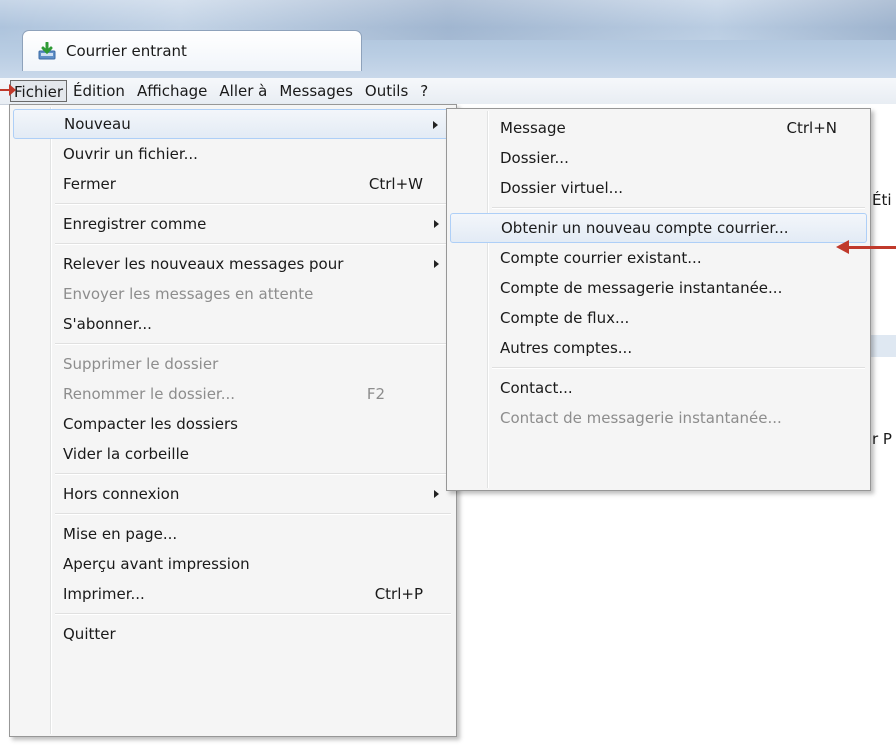 The width and height of the screenshot is (896, 745). What do you see at coordinates (316, 91) in the screenshot?
I see `menu-messages: Messages` at bounding box center [316, 91].